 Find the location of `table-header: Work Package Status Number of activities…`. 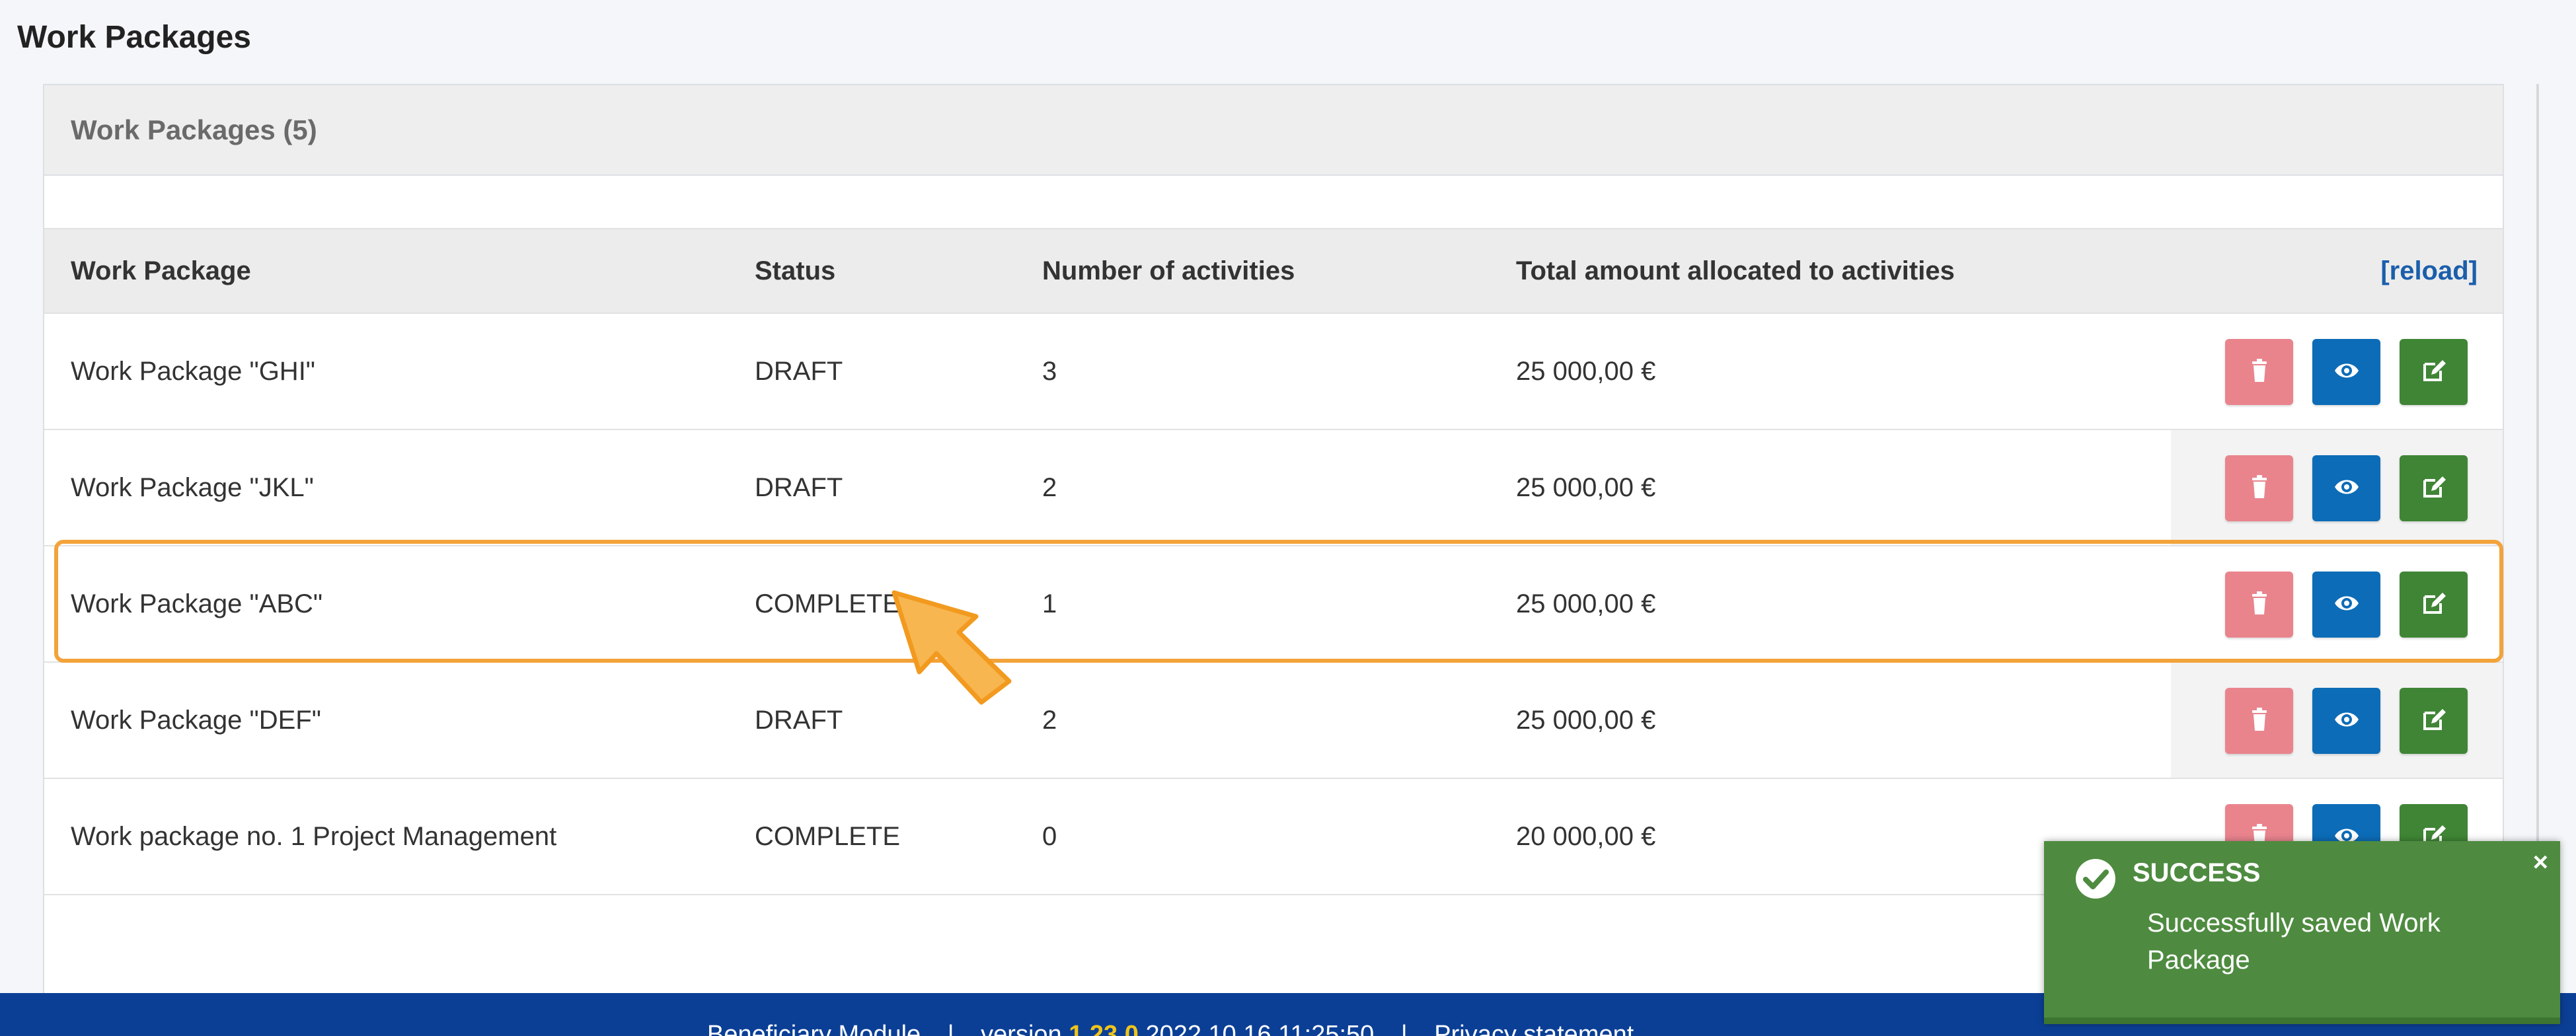

table-header: Work Package Status Number of activities… is located at coordinates (1273, 271).